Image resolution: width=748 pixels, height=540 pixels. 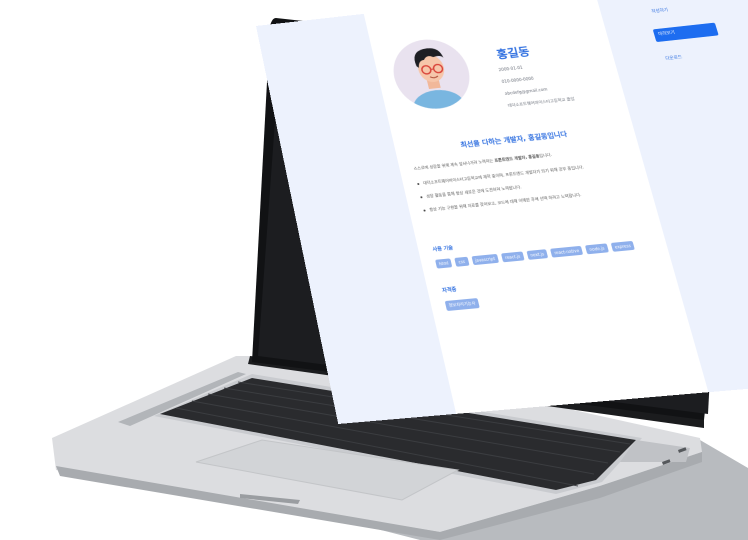 I want to click on skill-tag: html, so click(x=443, y=263).